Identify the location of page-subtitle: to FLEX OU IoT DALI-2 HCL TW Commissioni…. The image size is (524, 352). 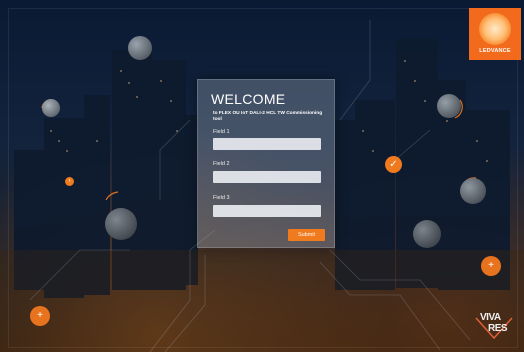
(268, 116).